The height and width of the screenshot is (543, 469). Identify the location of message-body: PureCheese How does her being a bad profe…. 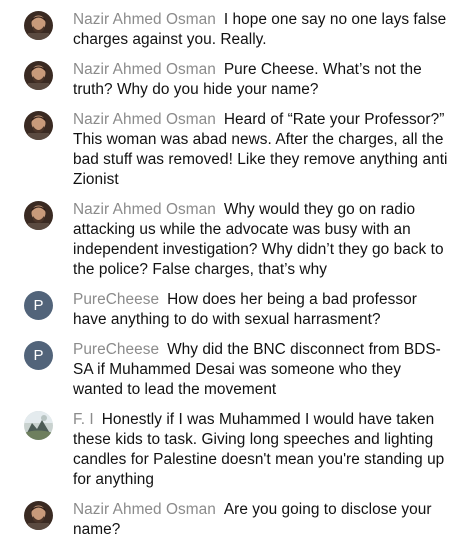
(263, 310).